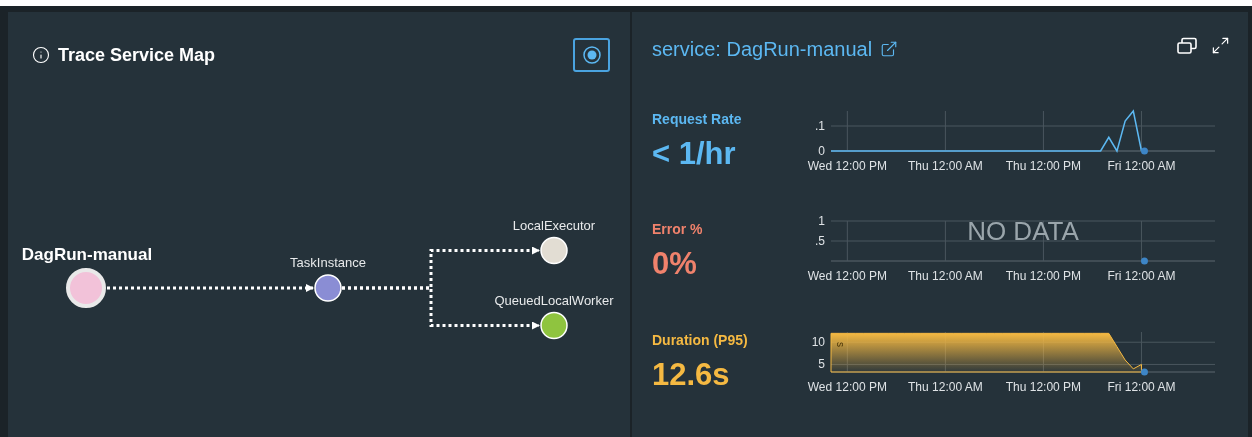 The width and height of the screenshot is (1252, 437). I want to click on metric-value: 12.6s, so click(691, 375).